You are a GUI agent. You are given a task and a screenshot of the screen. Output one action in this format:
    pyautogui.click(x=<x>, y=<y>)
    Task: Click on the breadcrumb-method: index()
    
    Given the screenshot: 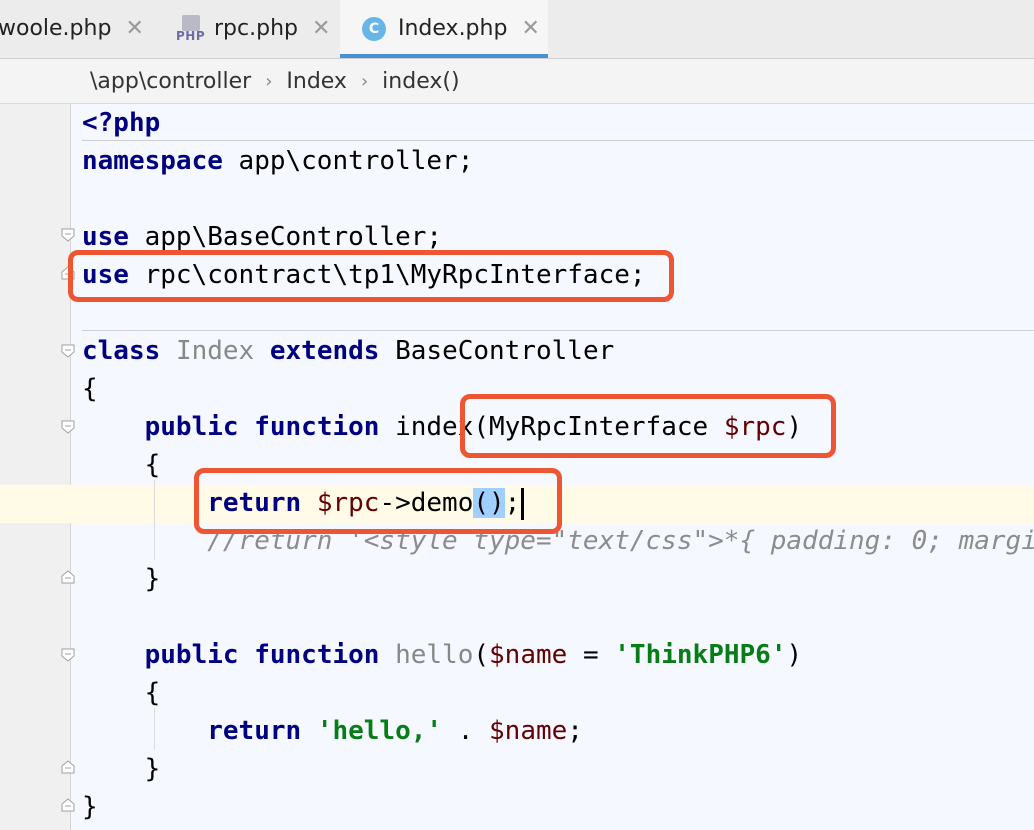 What is the action you would take?
    pyautogui.click(x=420, y=81)
    